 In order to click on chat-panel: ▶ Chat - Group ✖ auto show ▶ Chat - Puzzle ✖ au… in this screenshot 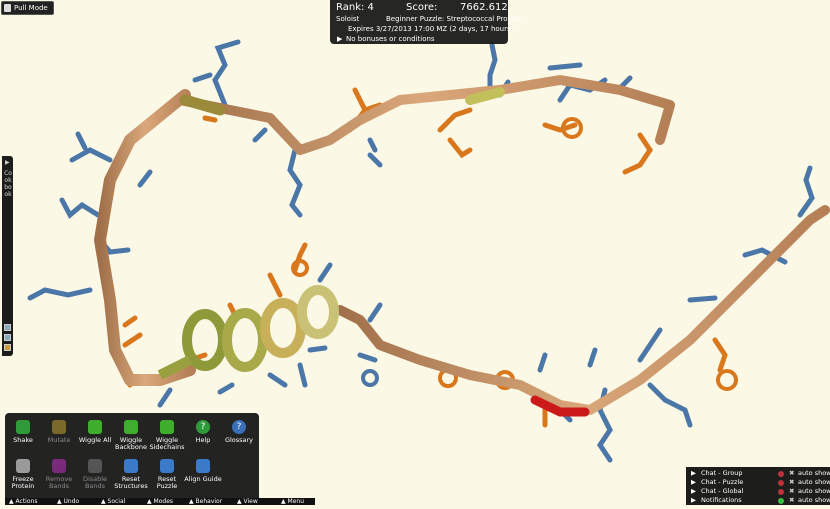, I will do `click(758, 486)`.